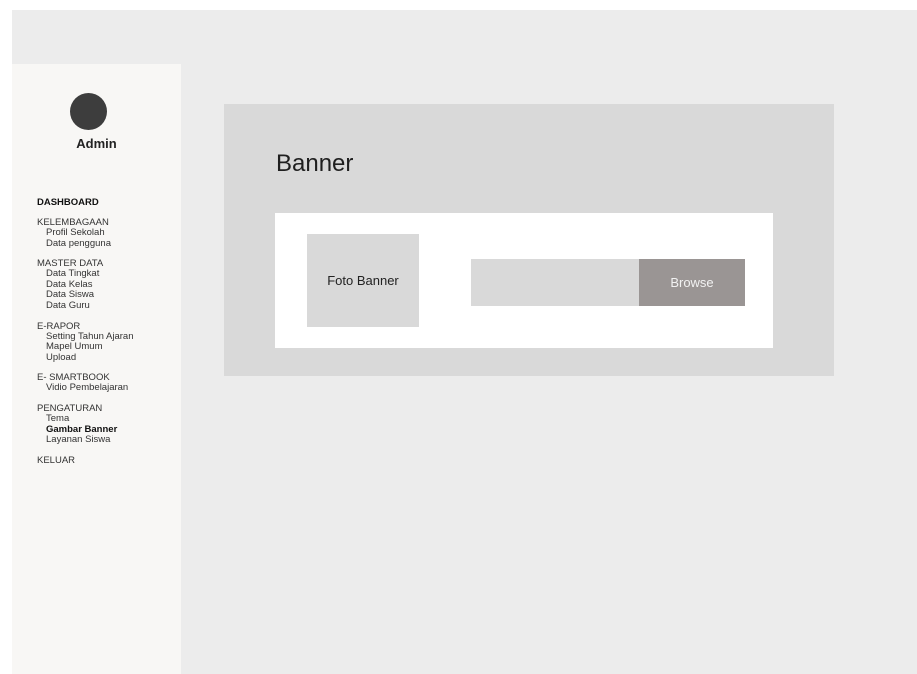  What do you see at coordinates (315, 163) in the screenshot?
I see `page-title: Banner` at bounding box center [315, 163].